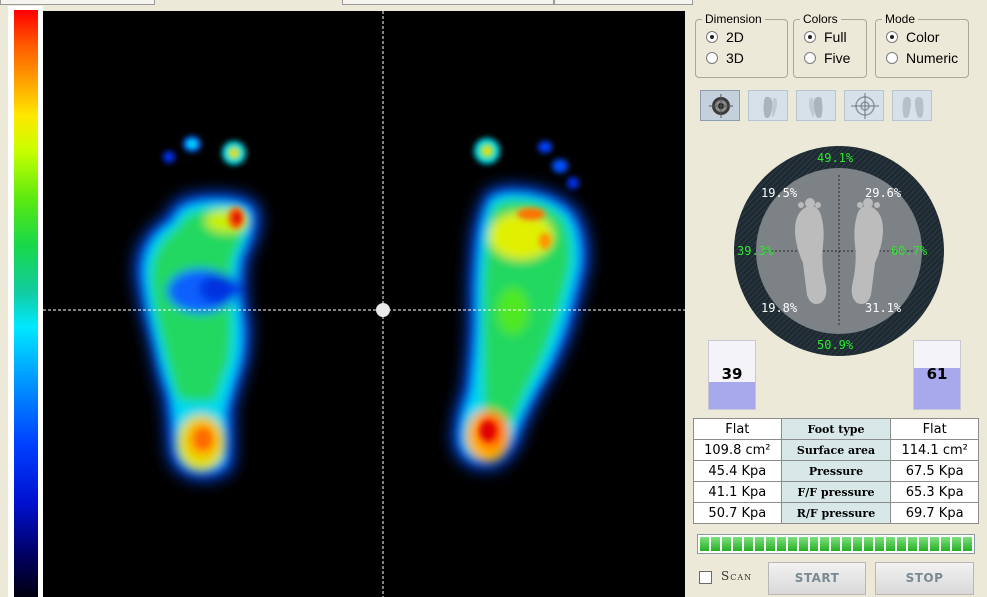  I want to click on stat-left-value: 45.4 Kpa, so click(737, 471).